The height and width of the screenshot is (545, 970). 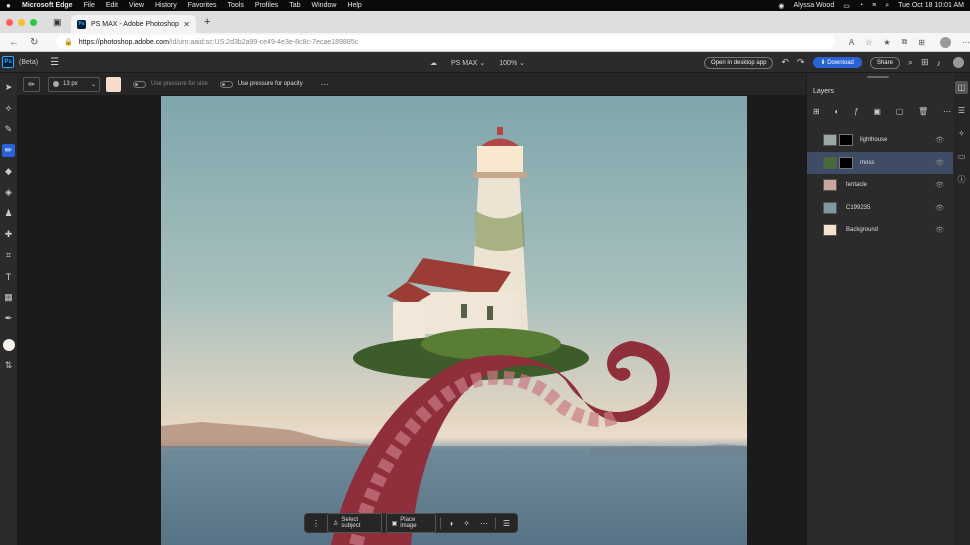 What do you see at coordinates (354, 5) in the screenshot?
I see `menu-help: Help` at bounding box center [354, 5].